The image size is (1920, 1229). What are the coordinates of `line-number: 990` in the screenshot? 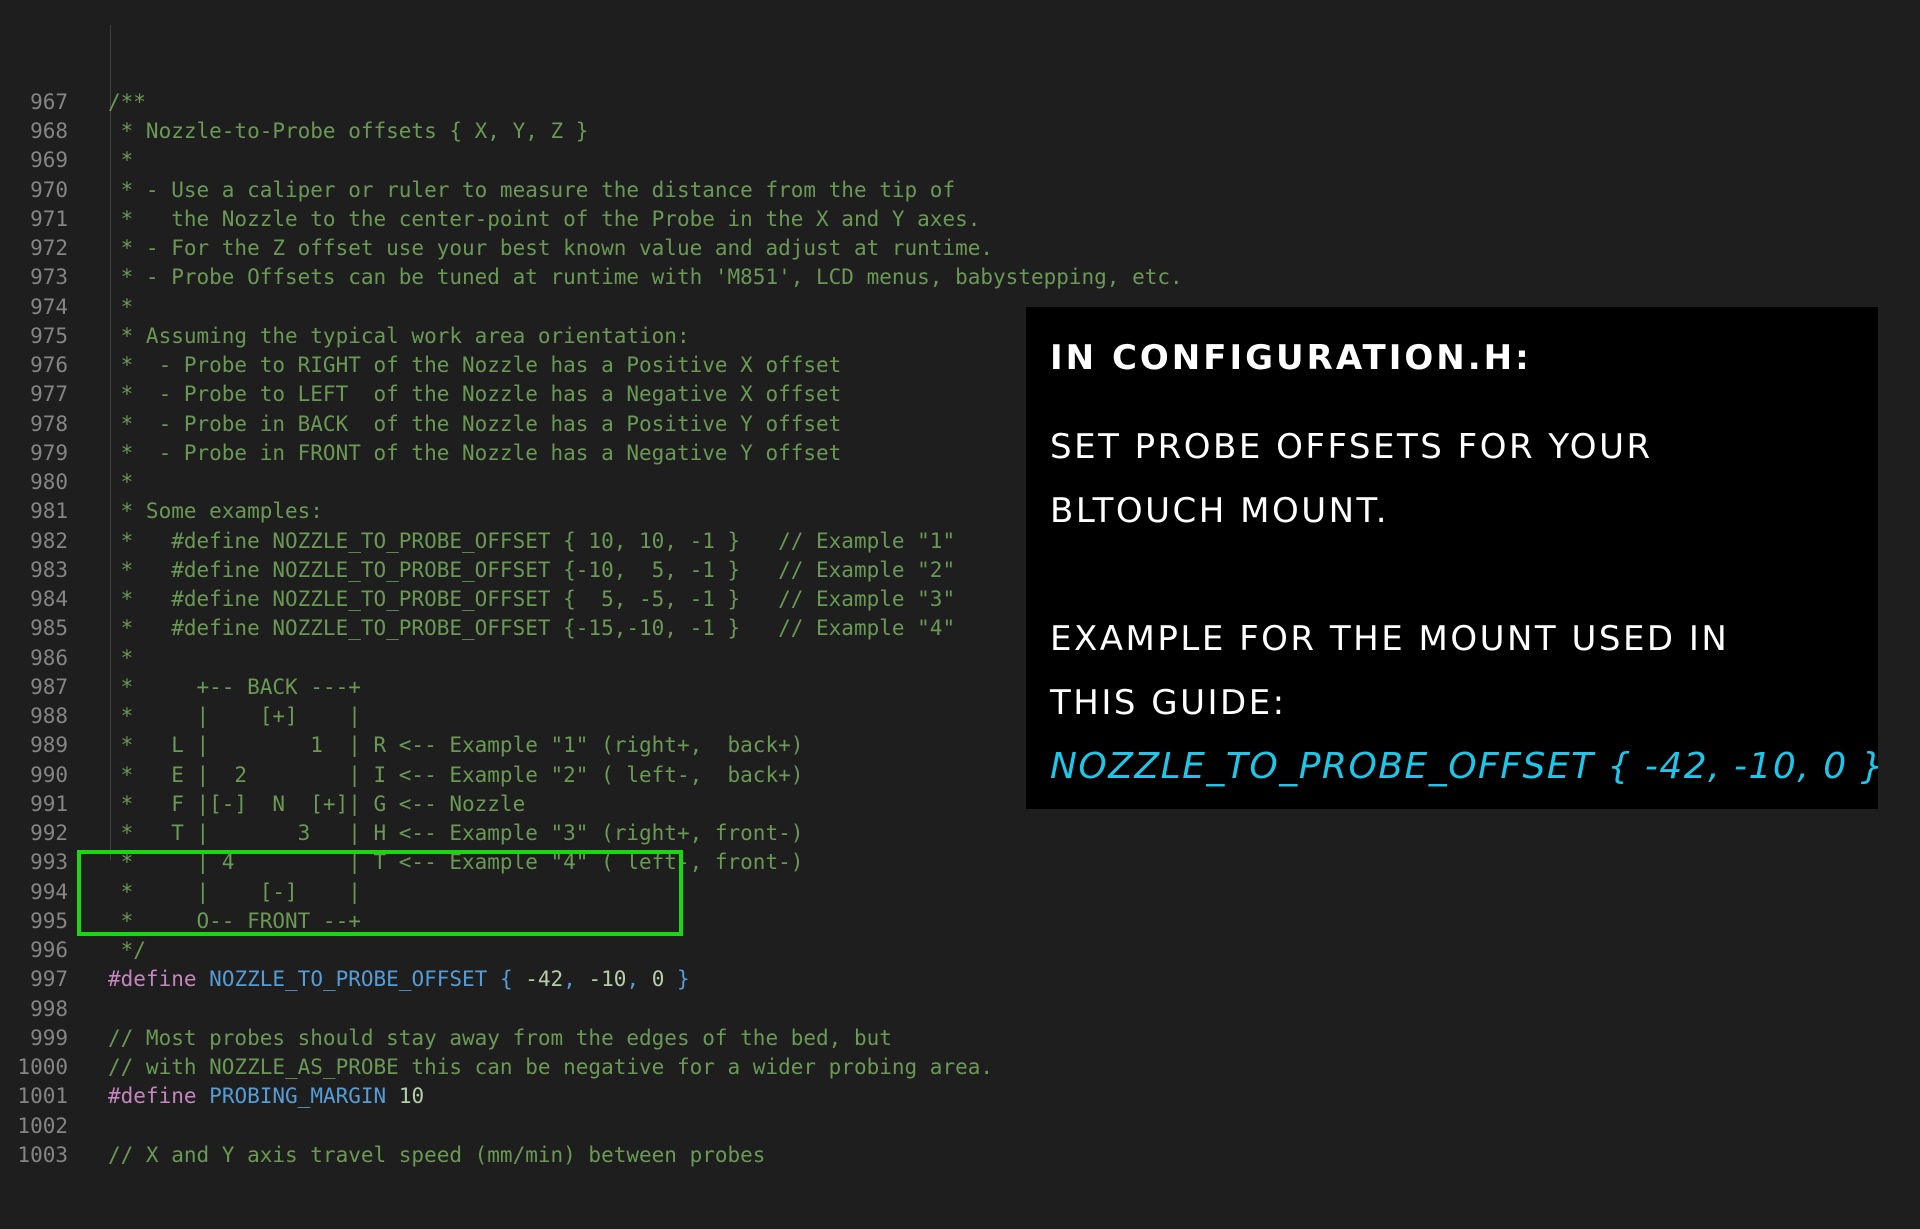 It's located at (49, 774).